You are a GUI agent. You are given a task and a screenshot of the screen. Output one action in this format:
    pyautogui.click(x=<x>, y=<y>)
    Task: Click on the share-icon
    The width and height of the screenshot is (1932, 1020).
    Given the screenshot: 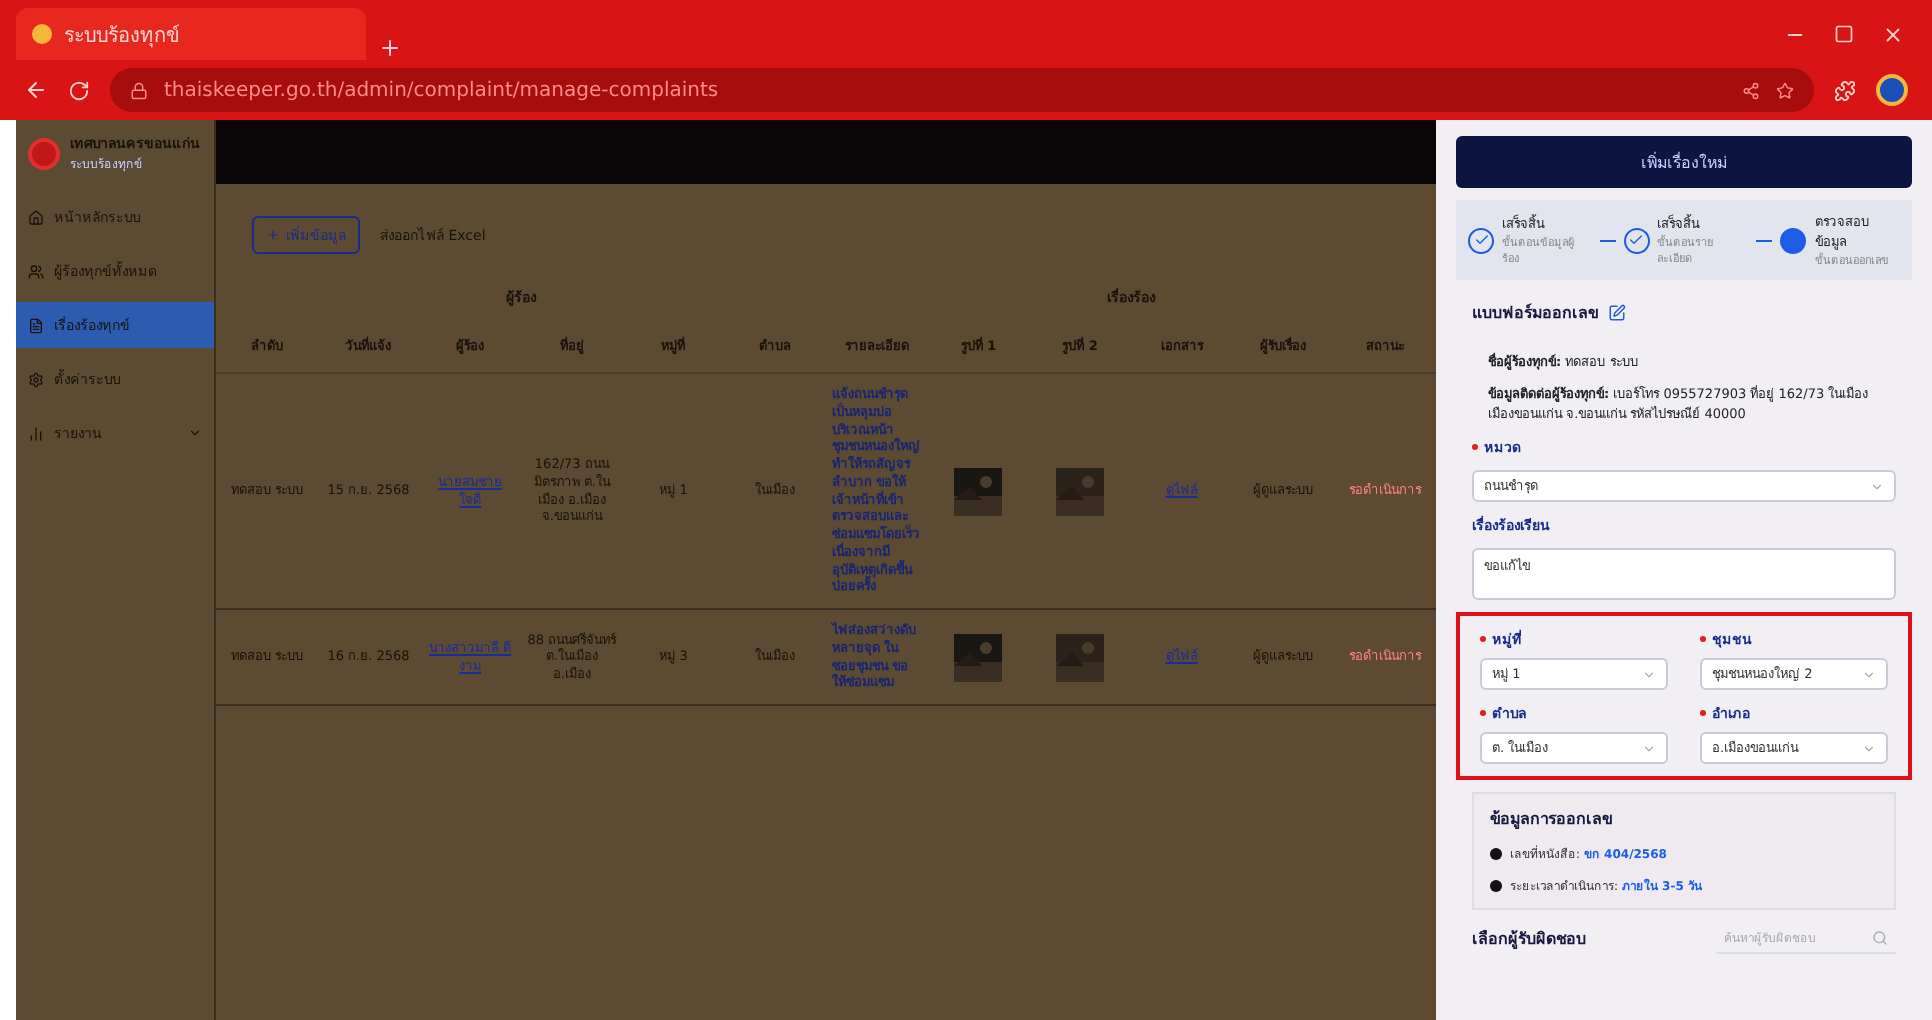 What is the action you would take?
    pyautogui.click(x=1751, y=90)
    